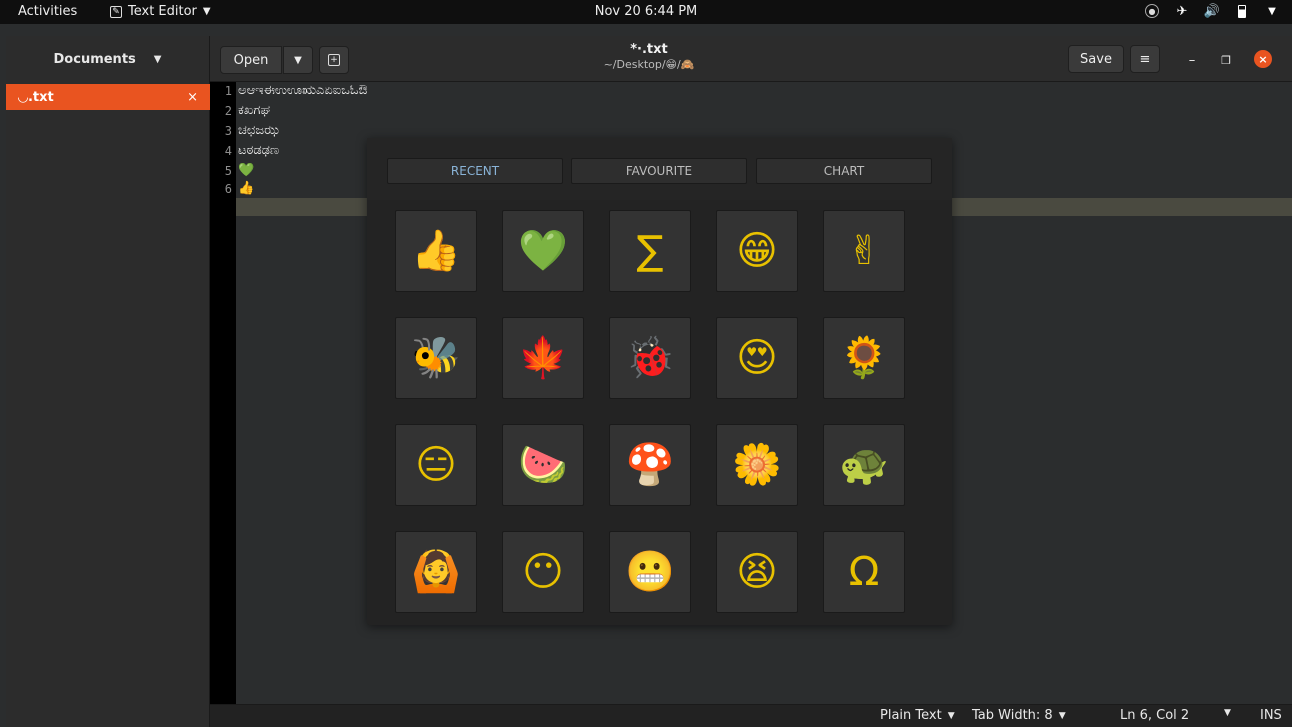 Image resolution: width=1292 pixels, height=727 pixels. What do you see at coordinates (108, 404) in the screenshot?
I see `documents-sidebar: ◡.txt ×` at bounding box center [108, 404].